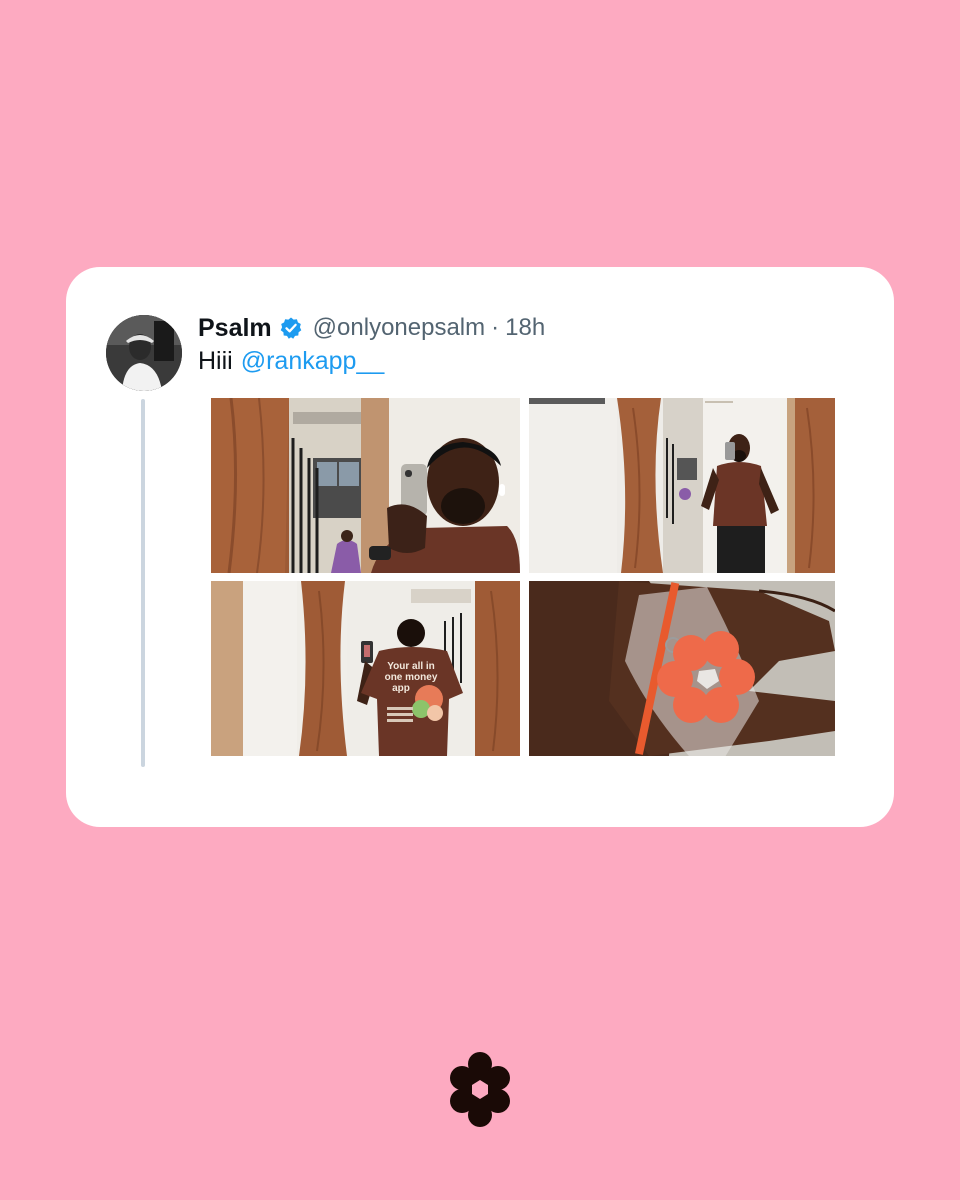 Image resolution: width=960 pixels, height=1200 pixels. What do you see at coordinates (401, 688) in the screenshot?
I see `shirt-print-line-3: app` at bounding box center [401, 688].